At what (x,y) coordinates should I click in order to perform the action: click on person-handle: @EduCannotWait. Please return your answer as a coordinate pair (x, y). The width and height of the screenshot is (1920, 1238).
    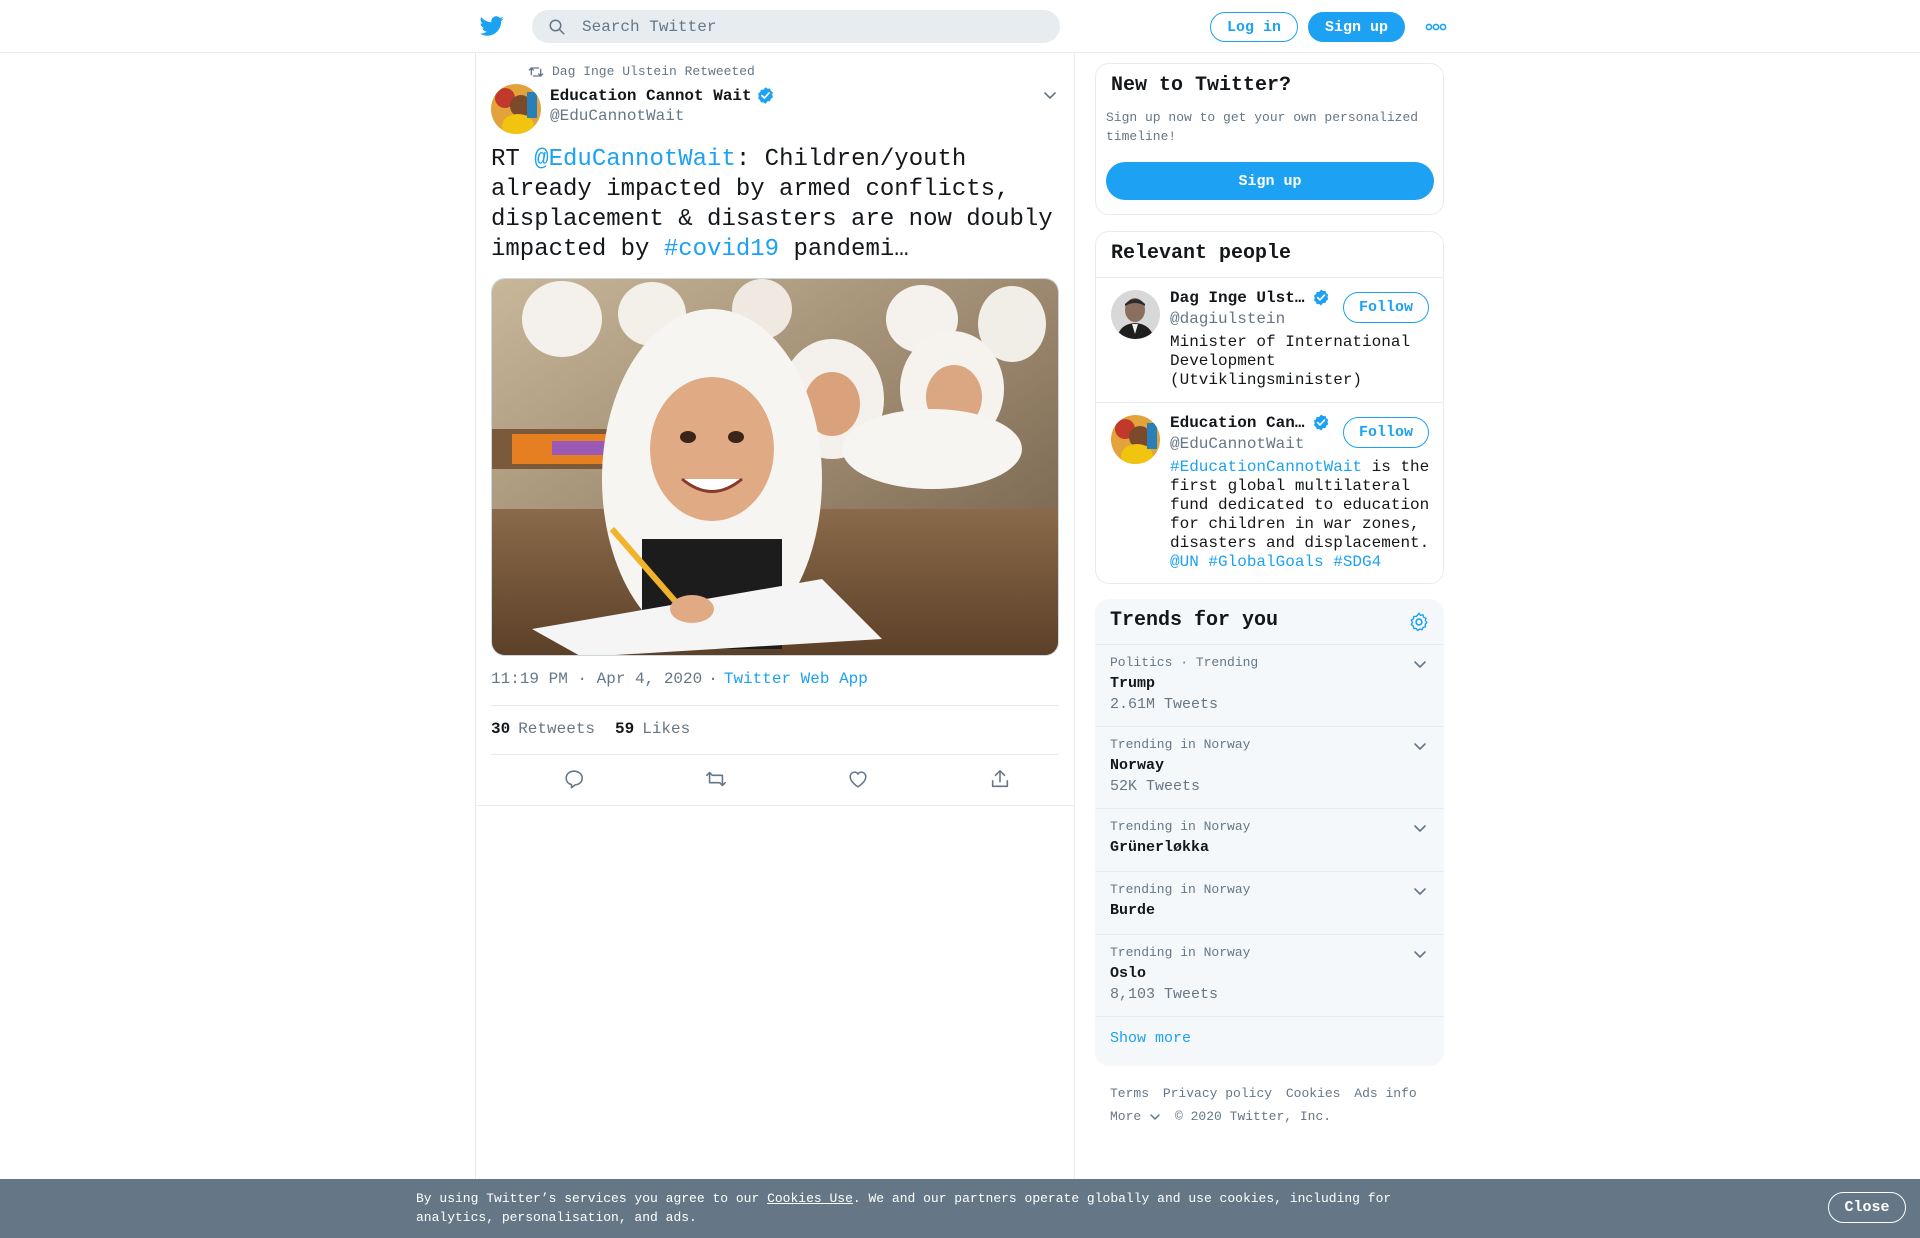
    Looking at the image, I should click on (1237, 444).